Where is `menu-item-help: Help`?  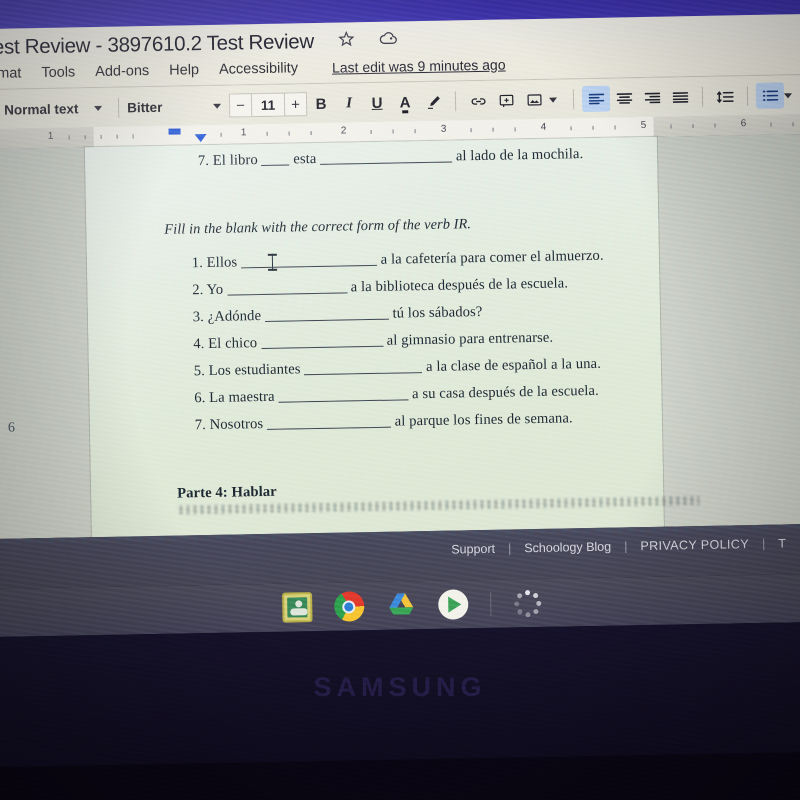
menu-item-help: Help is located at coordinates (184, 70).